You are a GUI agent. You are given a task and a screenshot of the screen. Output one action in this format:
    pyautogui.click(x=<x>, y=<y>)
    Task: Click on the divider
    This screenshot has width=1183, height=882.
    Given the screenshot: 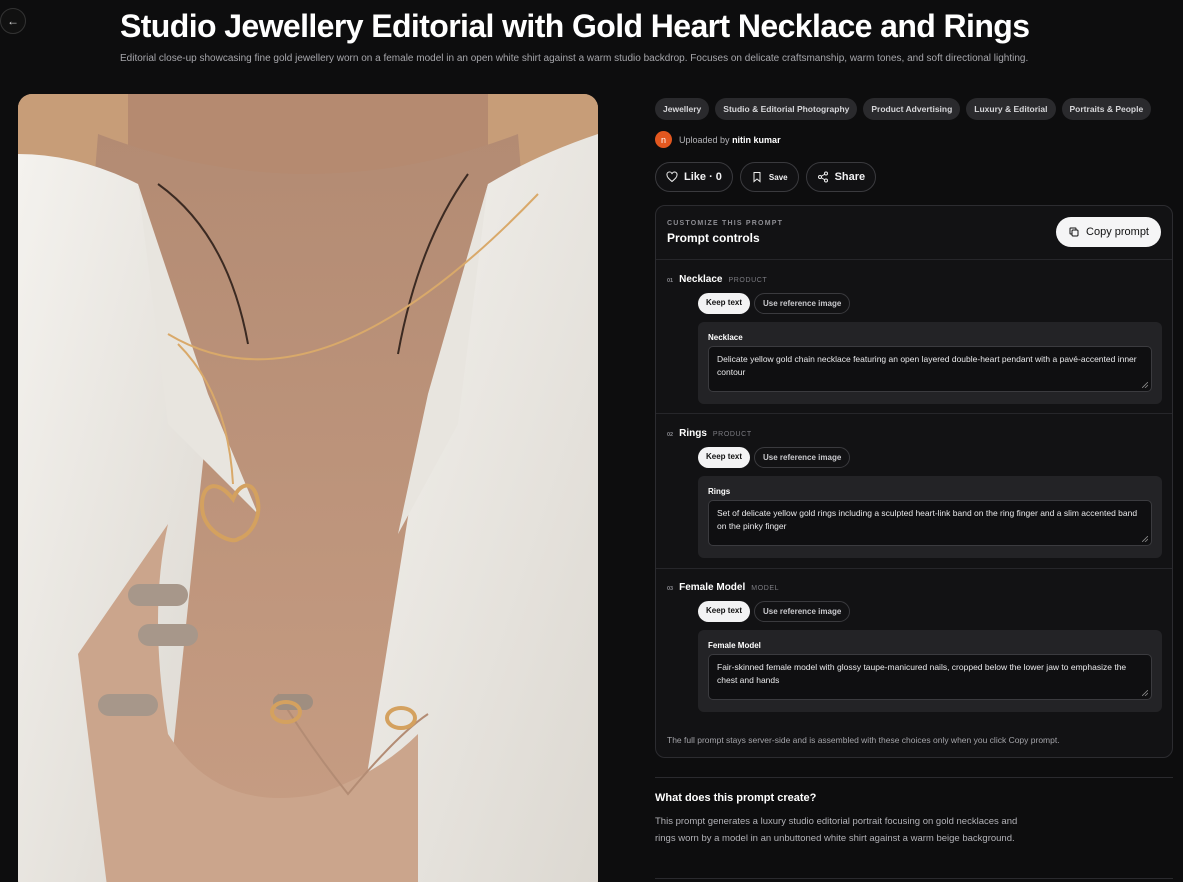 What is the action you would take?
    pyautogui.click(x=914, y=878)
    